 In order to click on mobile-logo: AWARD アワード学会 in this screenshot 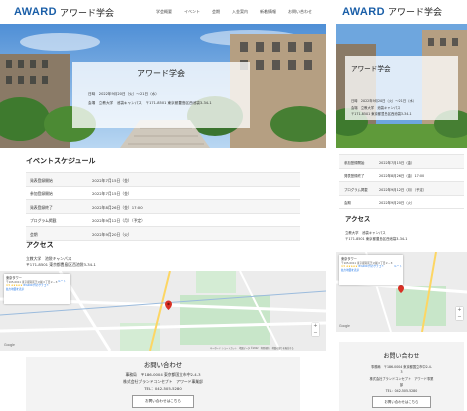, I will do `click(392, 12)`.